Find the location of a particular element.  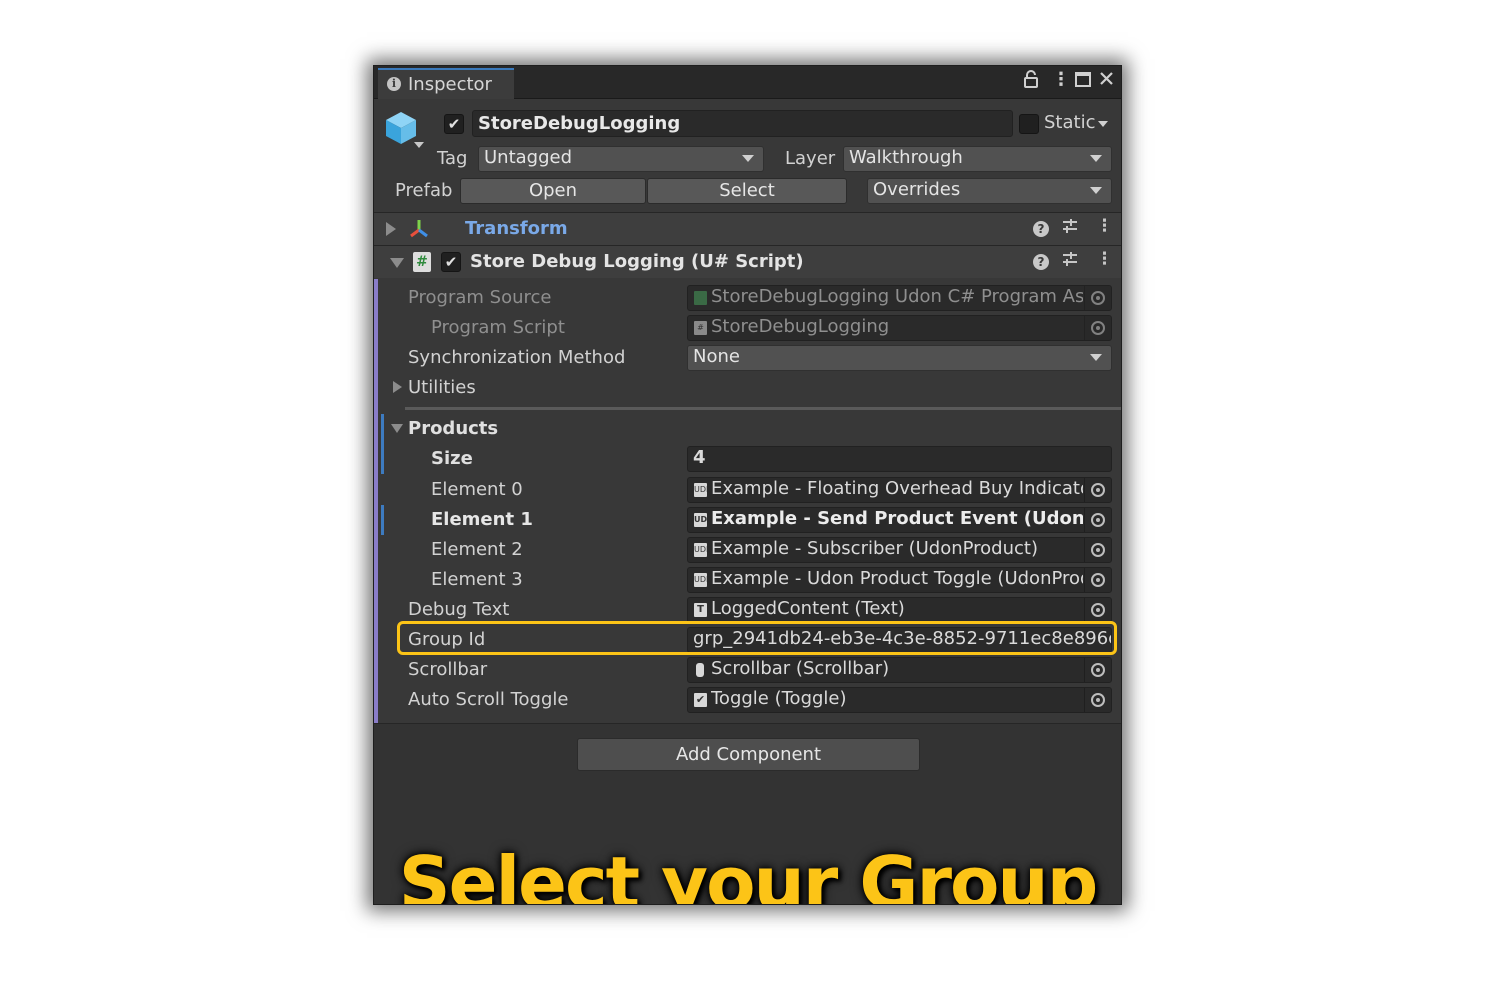

debug-text-field: T LoggedContent (Text) is located at coordinates (899, 610).